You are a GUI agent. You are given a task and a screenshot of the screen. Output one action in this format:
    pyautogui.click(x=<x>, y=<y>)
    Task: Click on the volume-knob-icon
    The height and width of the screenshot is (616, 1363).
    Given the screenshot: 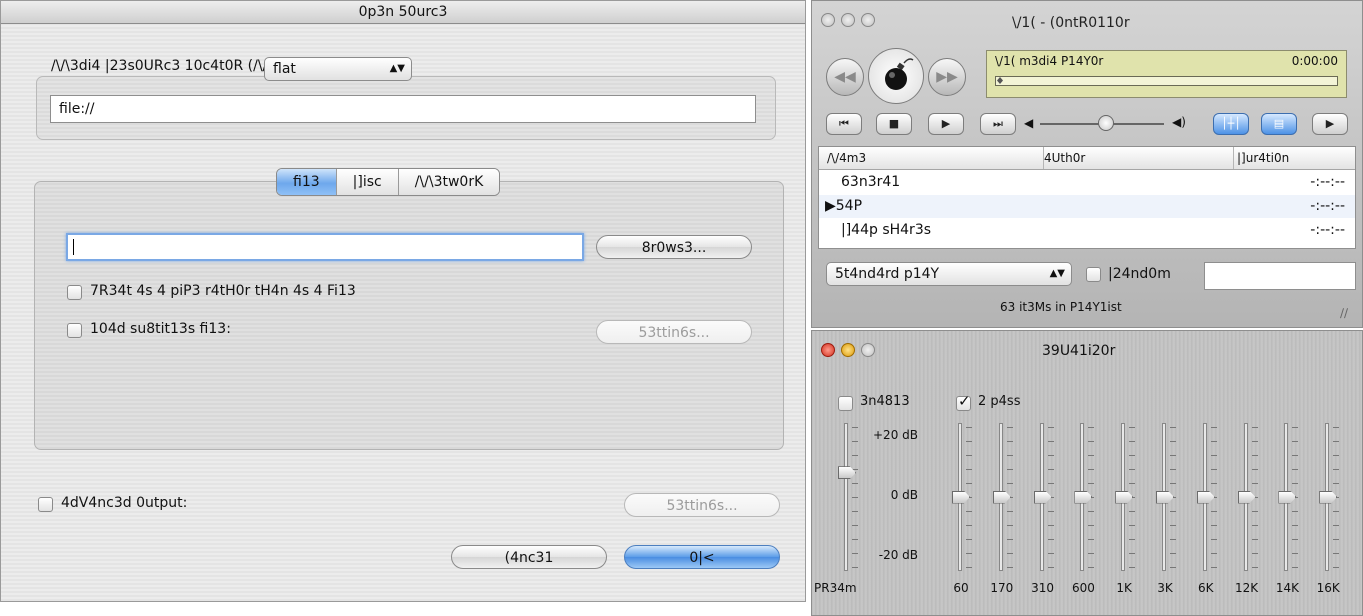 What is the action you would take?
    pyautogui.click(x=1106, y=123)
    